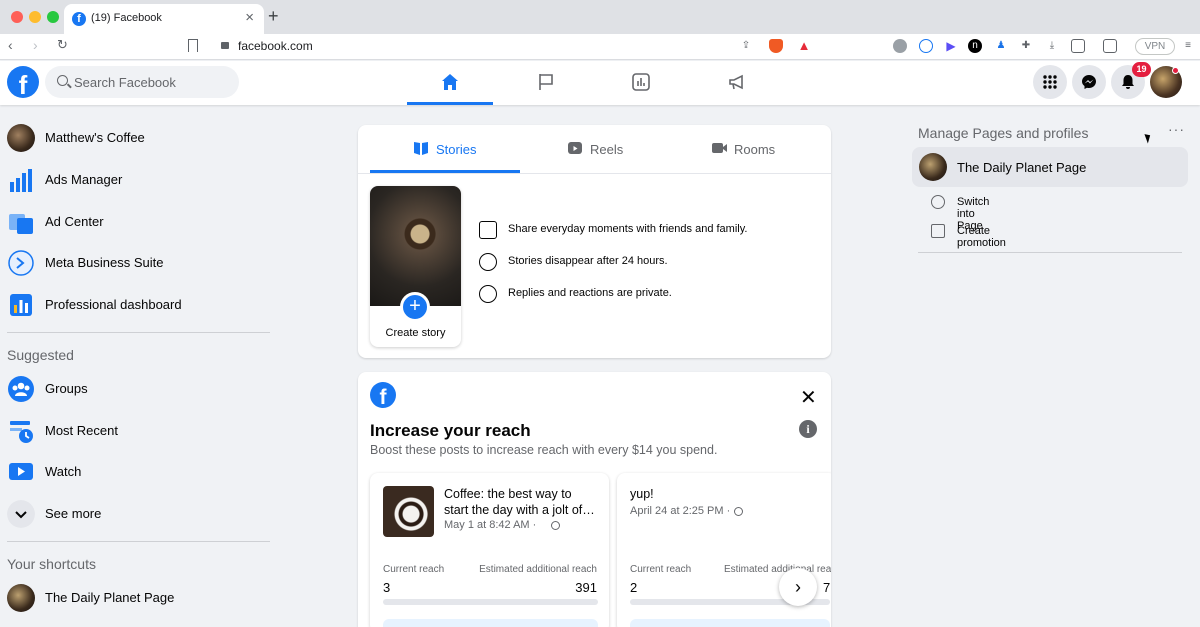 The width and height of the screenshot is (1200, 627). What do you see at coordinates (414, 569) in the screenshot?
I see `current-reach-label: Current reach` at bounding box center [414, 569].